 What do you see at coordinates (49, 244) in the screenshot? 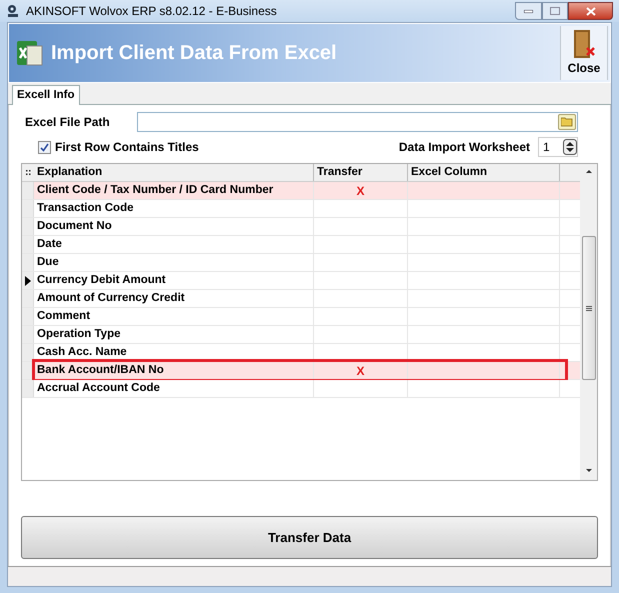
I see `table-cell-text: Date` at bounding box center [49, 244].